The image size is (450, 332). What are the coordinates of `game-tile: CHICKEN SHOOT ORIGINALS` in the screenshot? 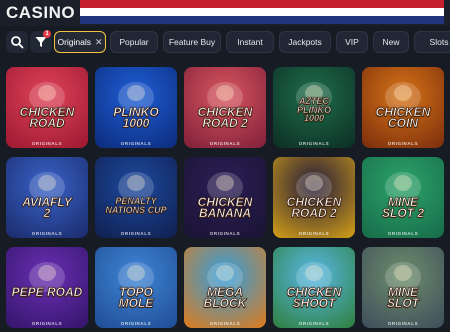 It's located at (314, 287).